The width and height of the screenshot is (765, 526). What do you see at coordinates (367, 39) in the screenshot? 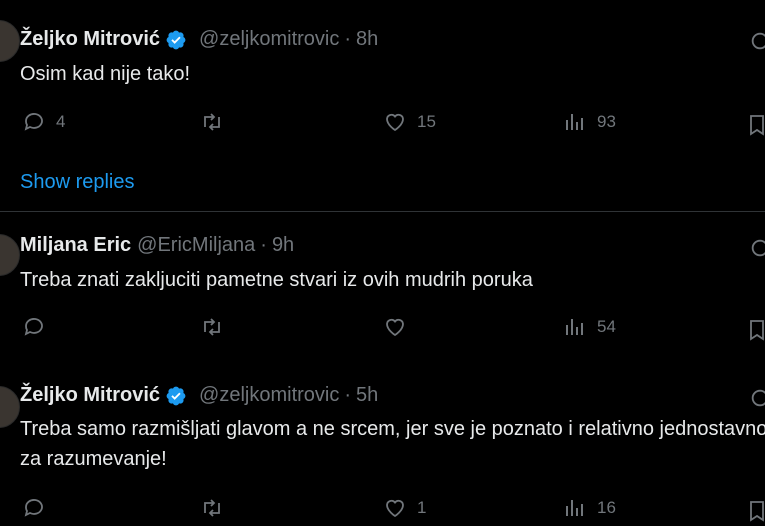
I see `timestamp: 8h` at bounding box center [367, 39].